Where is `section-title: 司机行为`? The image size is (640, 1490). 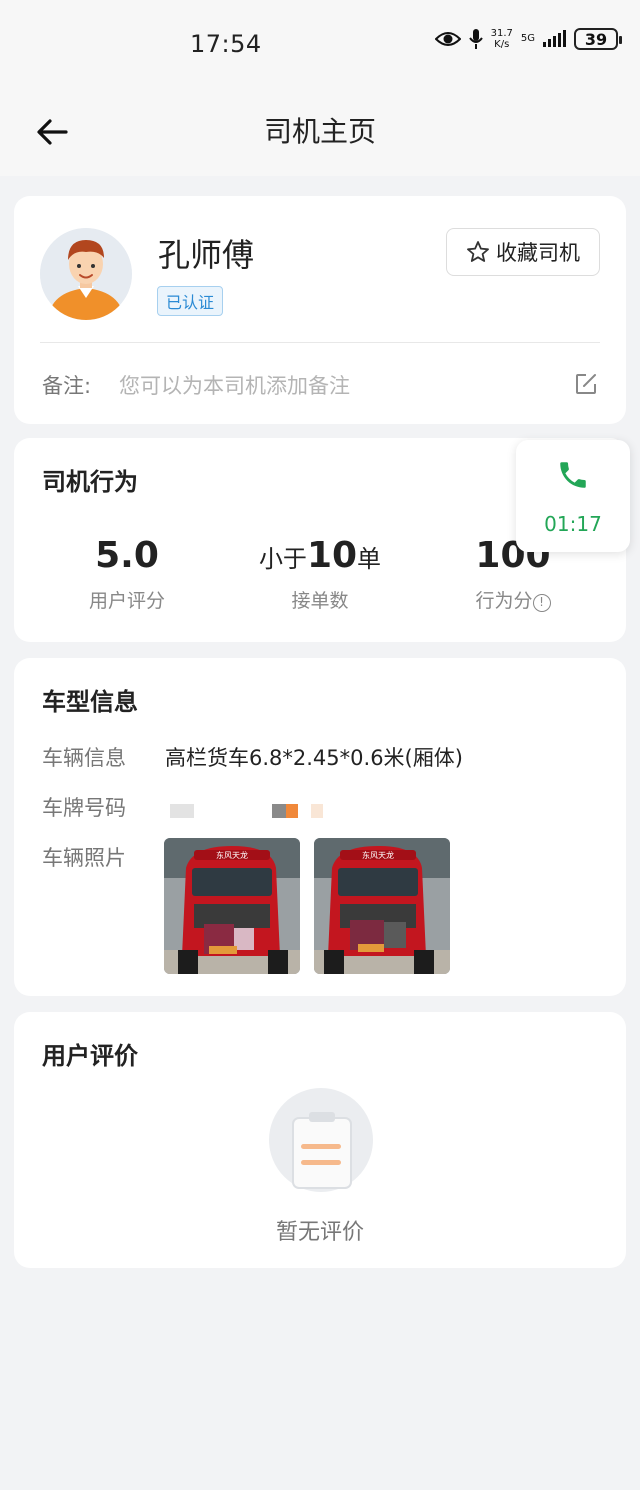
section-title: 司机行为 is located at coordinates (90, 482).